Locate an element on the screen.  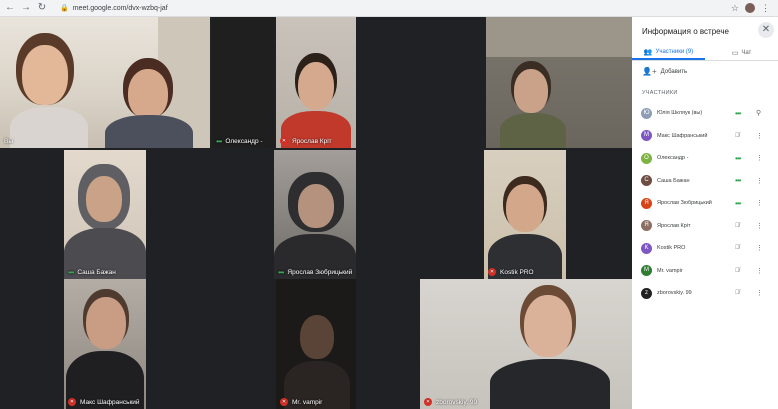
participant-row: Ю Юлія Шкляук (вы) ••• ⚲ is located at coordinates (705, 113).